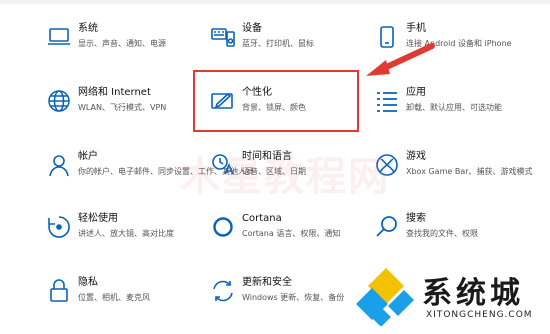 Image resolution: width=550 pixels, height=334 pixels. I want to click on tile-title: 游戏, so click(416, 156).